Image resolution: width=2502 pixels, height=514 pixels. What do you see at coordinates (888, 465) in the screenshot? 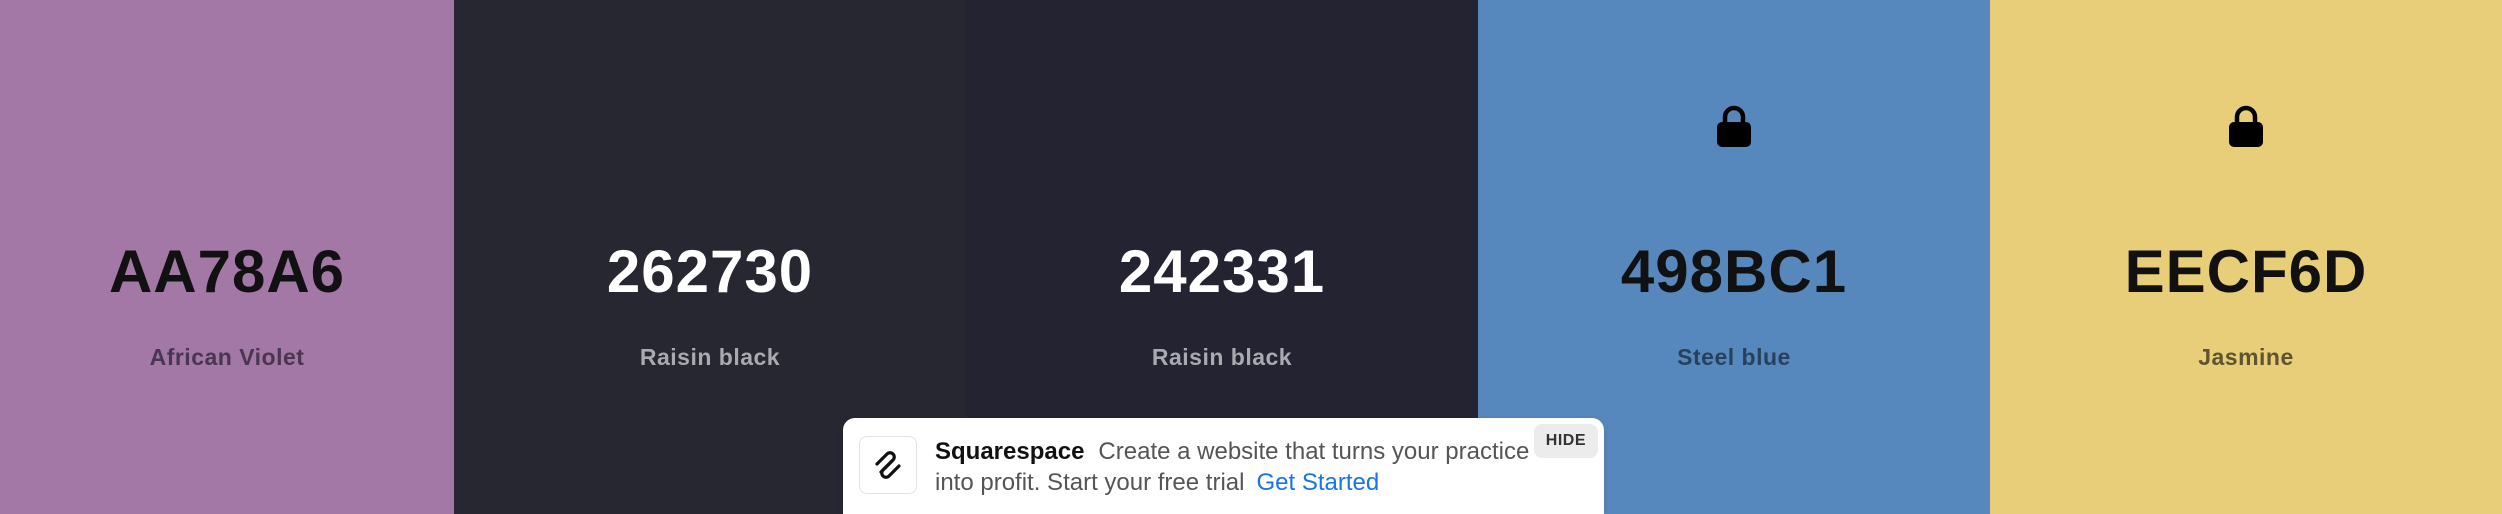
I see `squarespace-logo-icon` at bounding box center [888, 465].